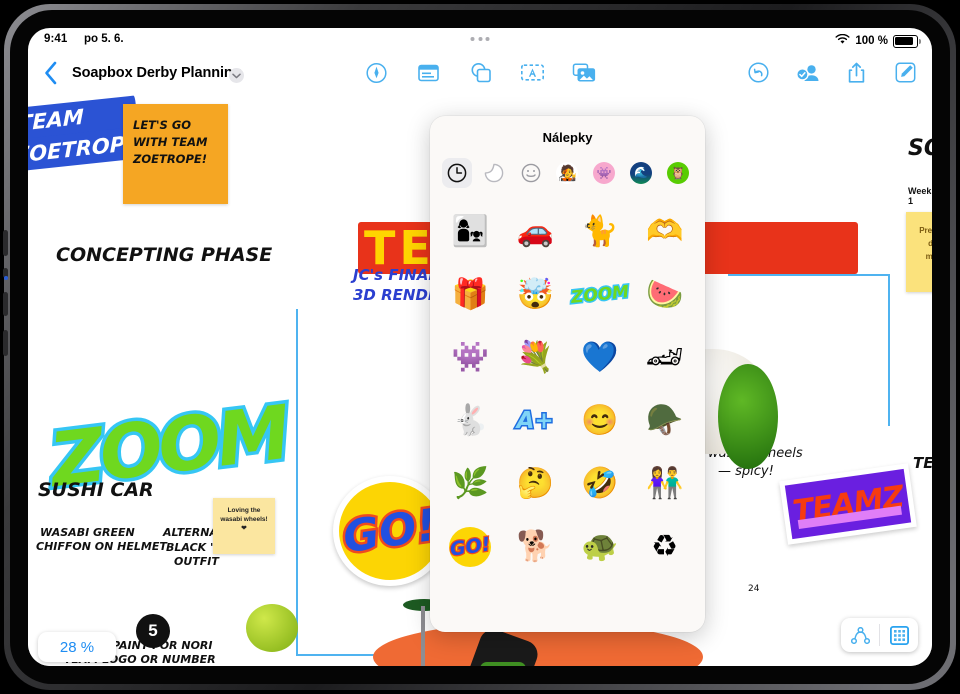  I want to click on sticky-note-right-text: Preliminary design meeting, so click(925, 243).